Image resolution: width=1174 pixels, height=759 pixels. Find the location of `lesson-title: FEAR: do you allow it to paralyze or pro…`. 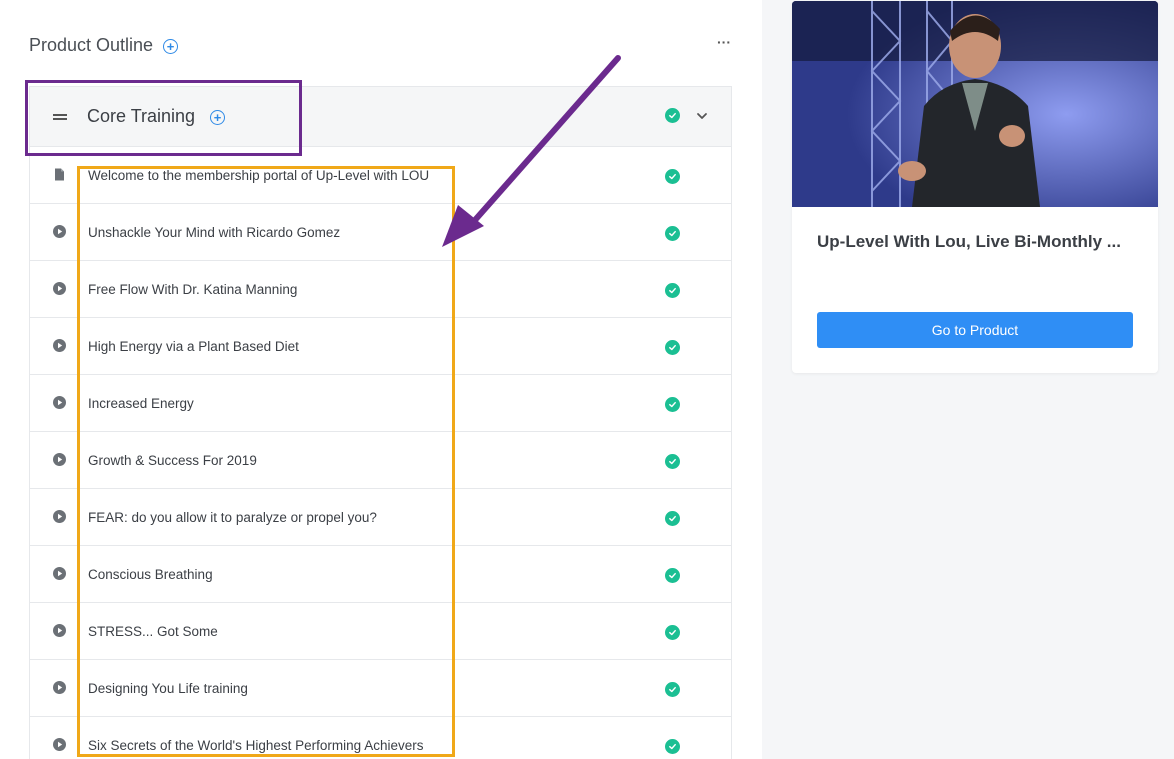

lesson-title: FEAR: do you allow it to paralyze or pro… is located at coordinates (232, 517).